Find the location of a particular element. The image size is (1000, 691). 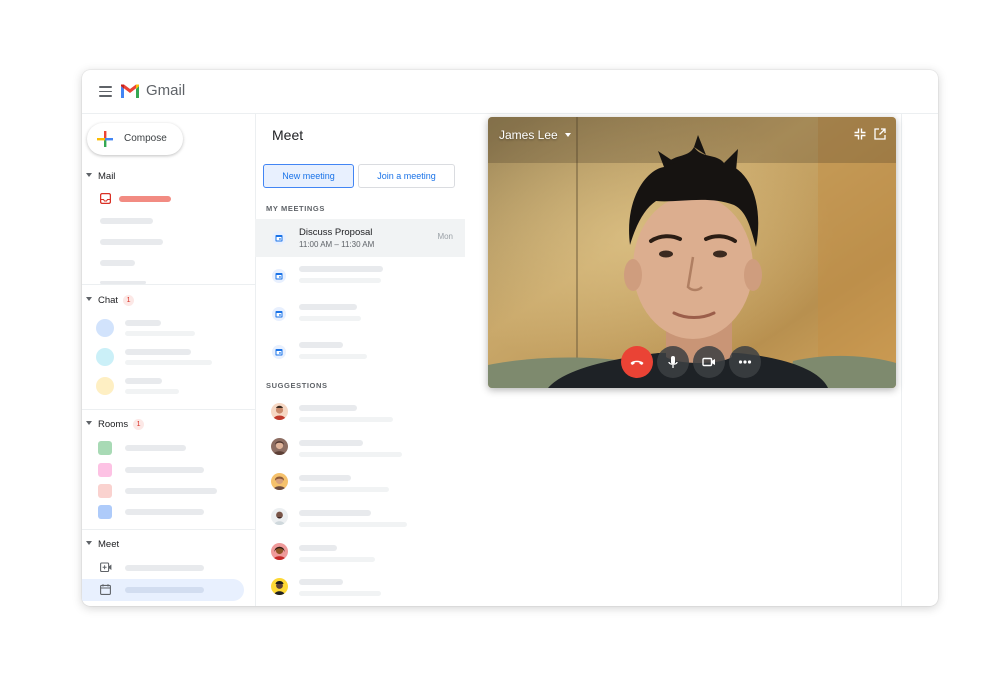

new-meeting-button: New meeting is located at coordinates (308, 176).